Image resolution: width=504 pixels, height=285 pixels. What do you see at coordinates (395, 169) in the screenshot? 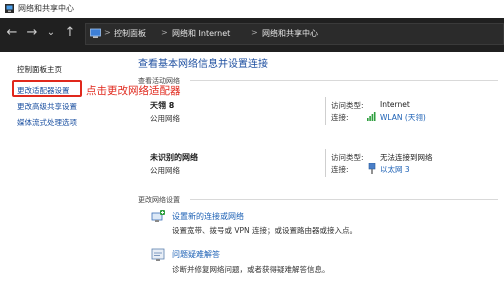
I see `ethernet-connection-link: 以太网 3` at bounding box center [395, 169].